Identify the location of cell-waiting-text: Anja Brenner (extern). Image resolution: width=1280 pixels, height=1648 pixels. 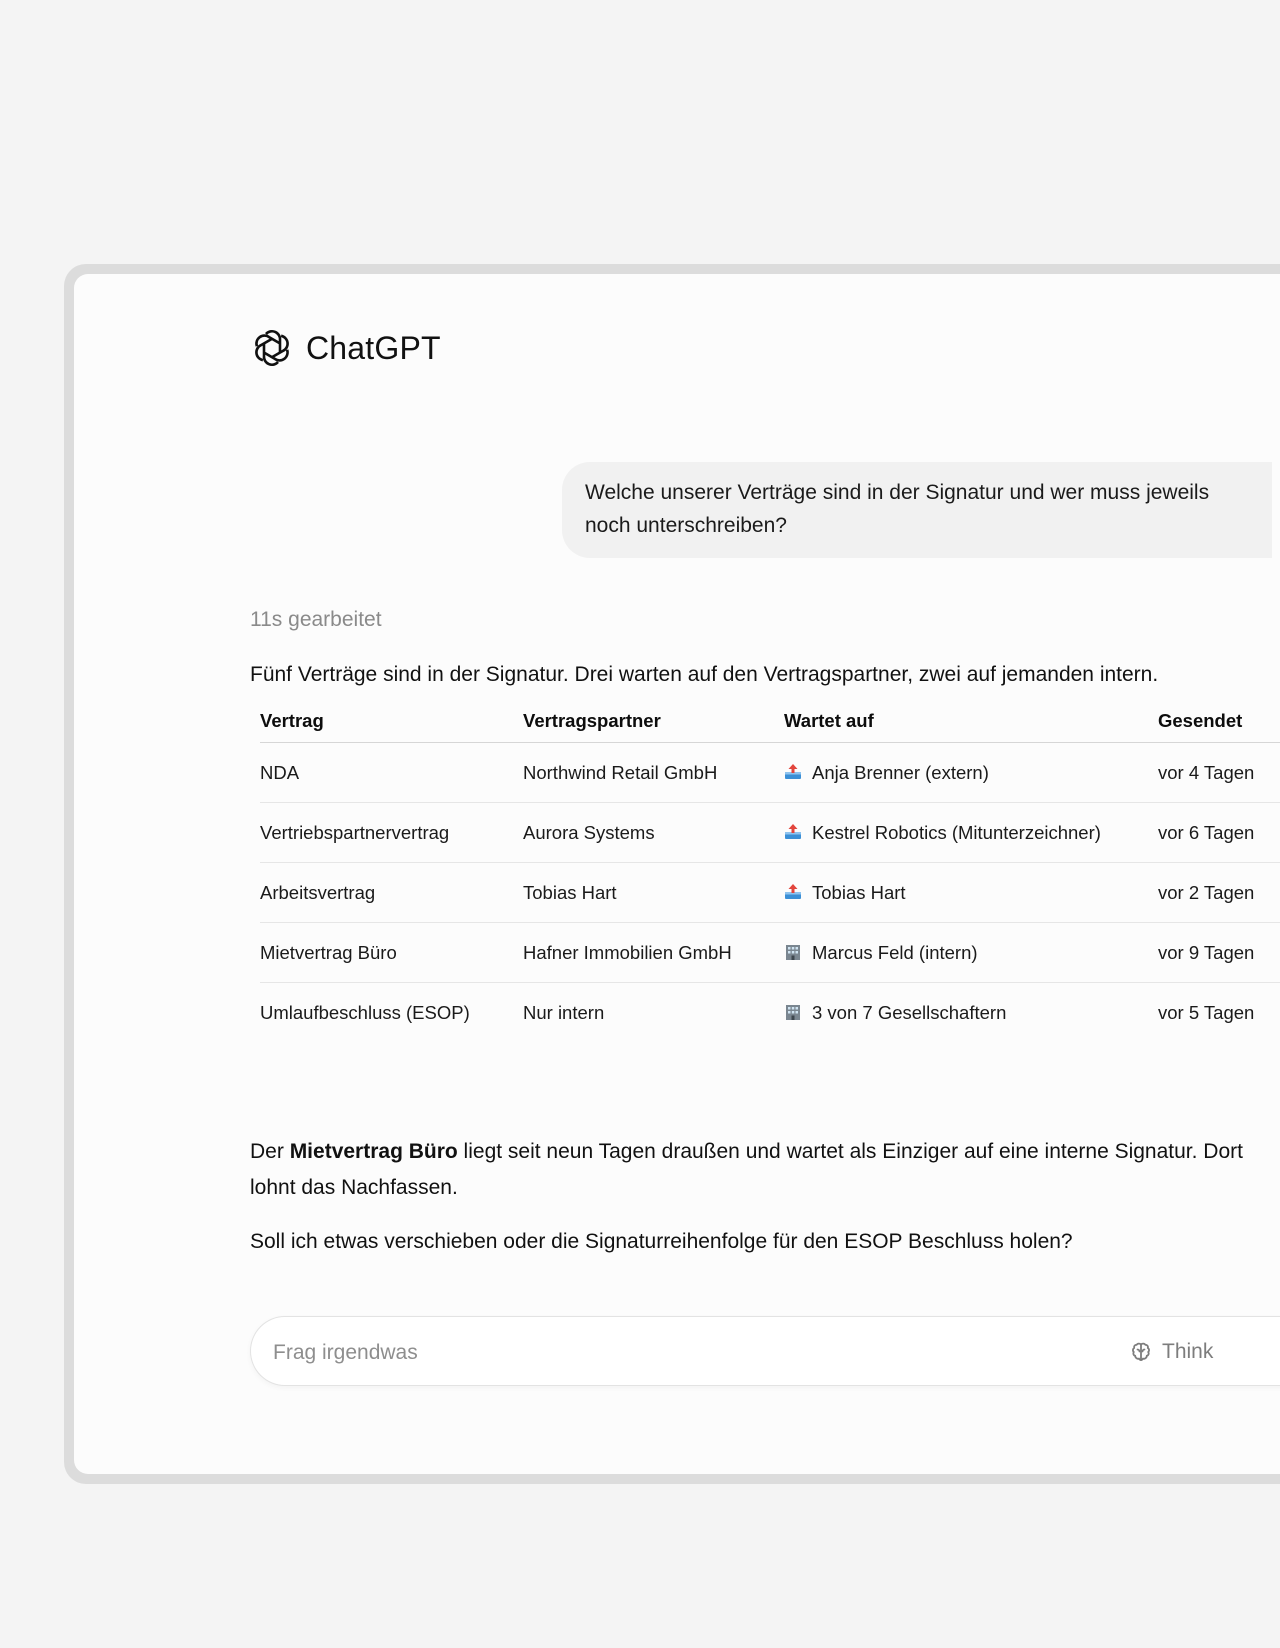
(900, 772).